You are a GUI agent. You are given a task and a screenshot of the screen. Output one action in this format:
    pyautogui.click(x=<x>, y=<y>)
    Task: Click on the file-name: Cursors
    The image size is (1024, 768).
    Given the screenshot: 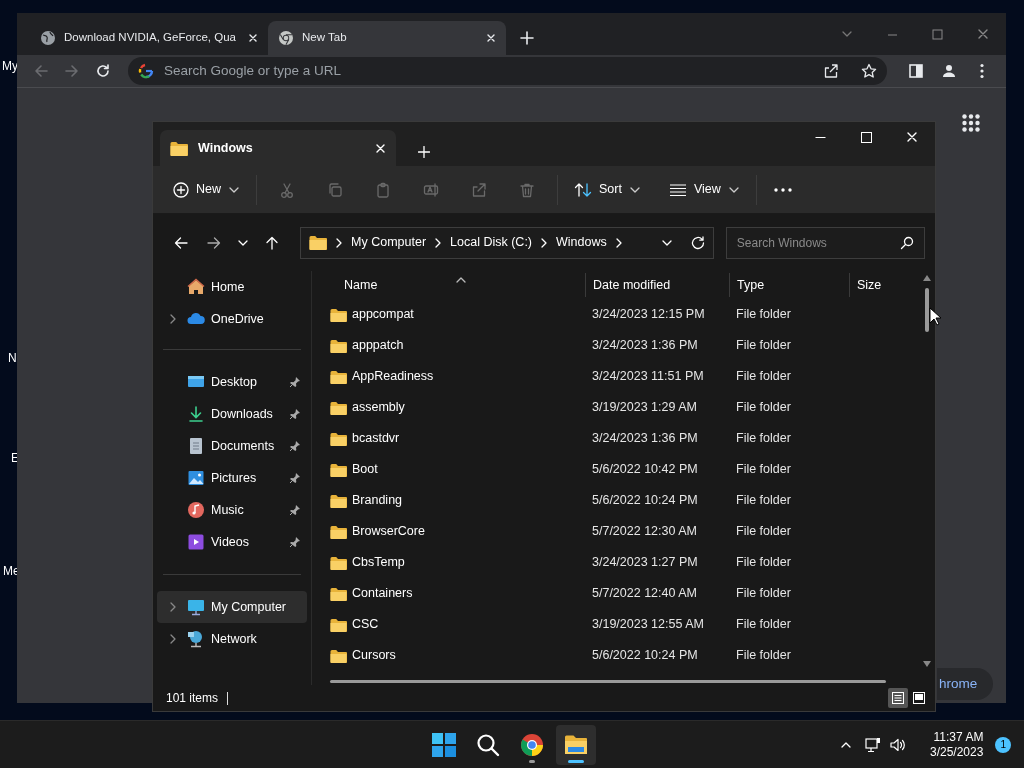 What is the action you would take?
    pyautogui.click(x=374, y=655)
    